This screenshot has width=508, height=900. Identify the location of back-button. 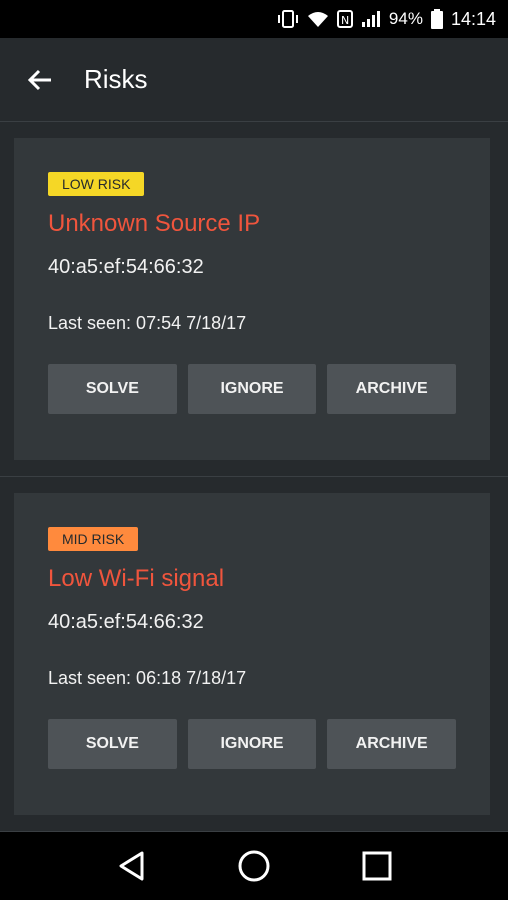
(40, 80).